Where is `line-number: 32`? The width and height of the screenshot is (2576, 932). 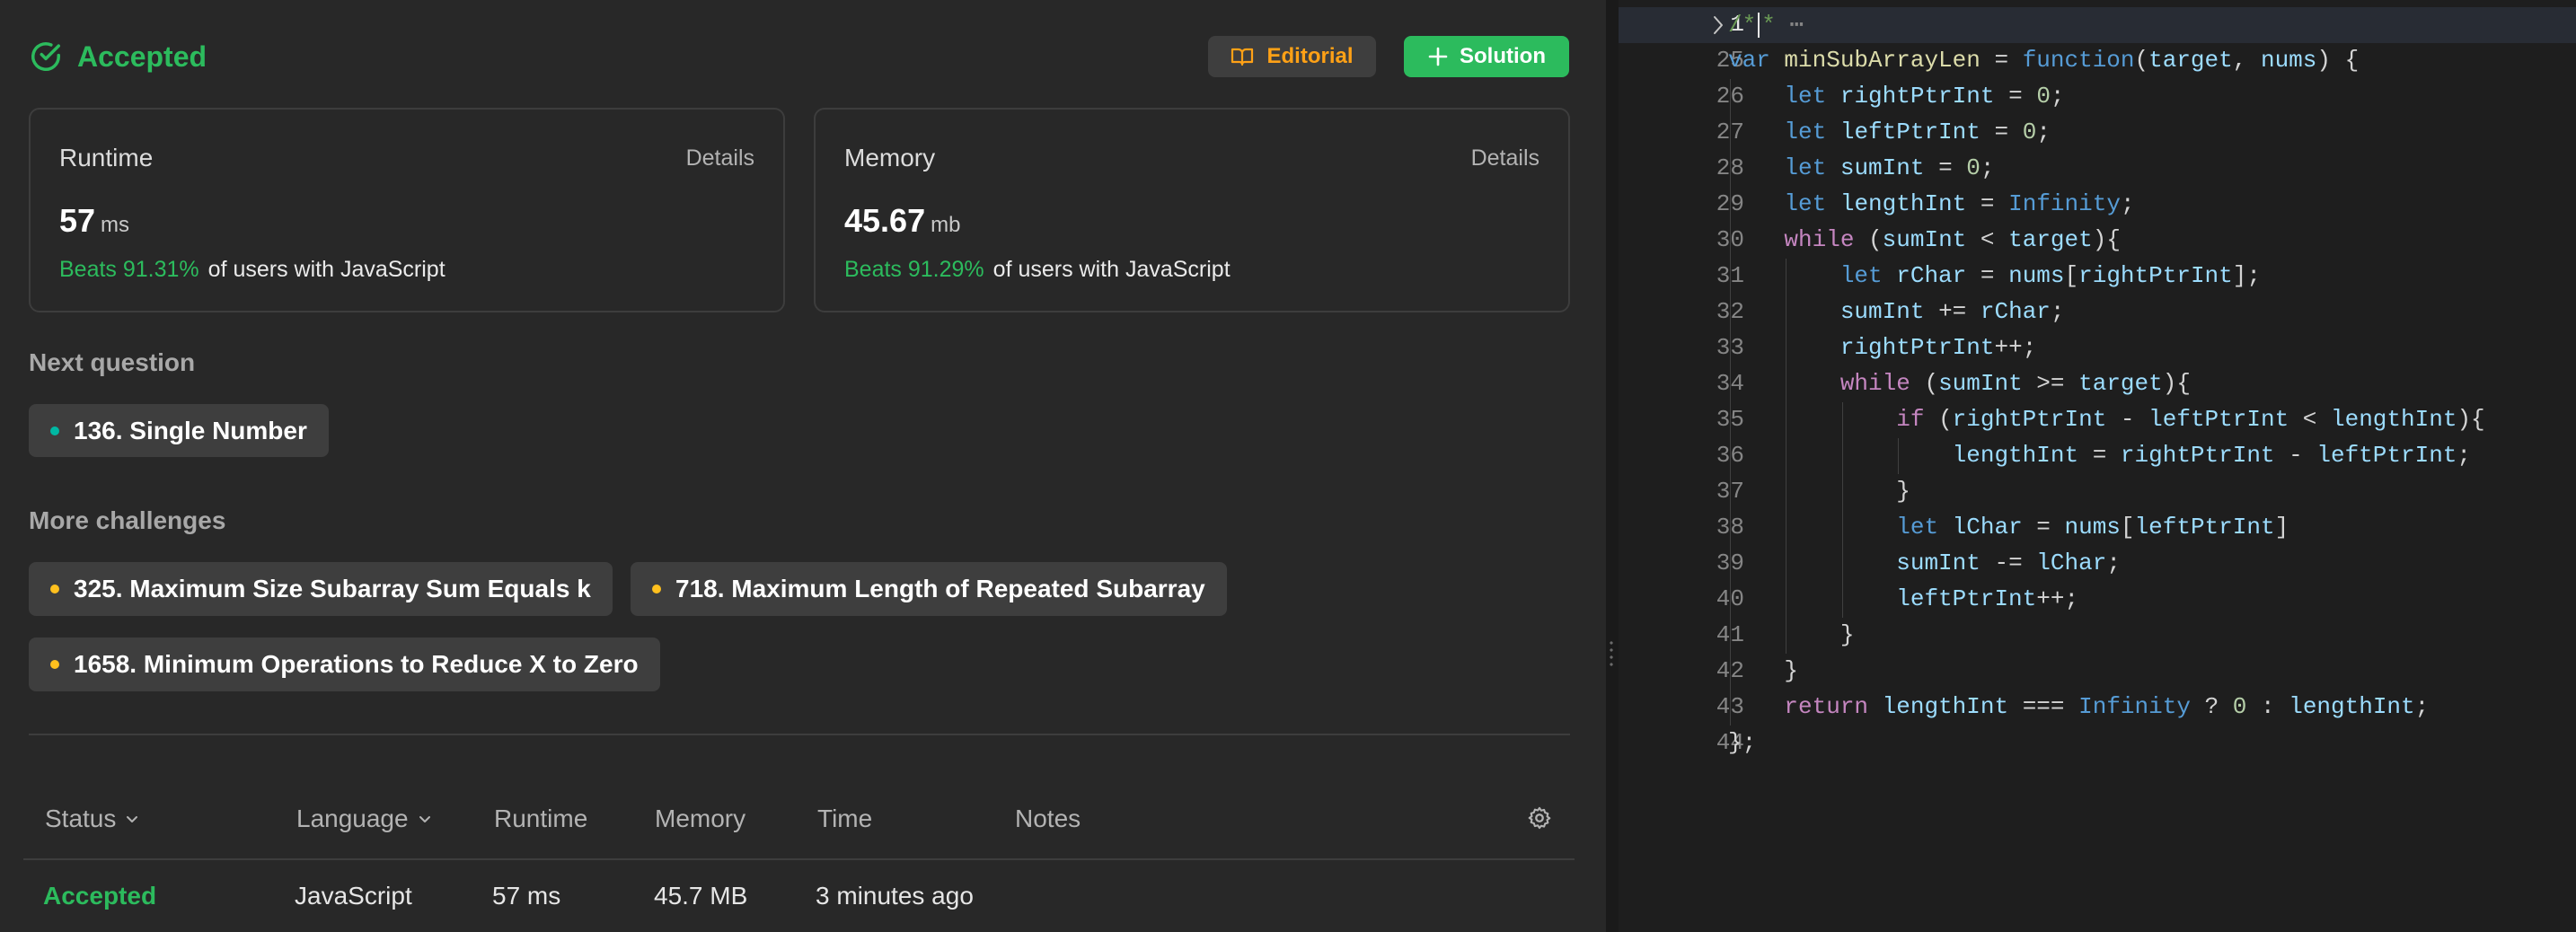 line-number: 32 is located at coordinates (1730, 311).